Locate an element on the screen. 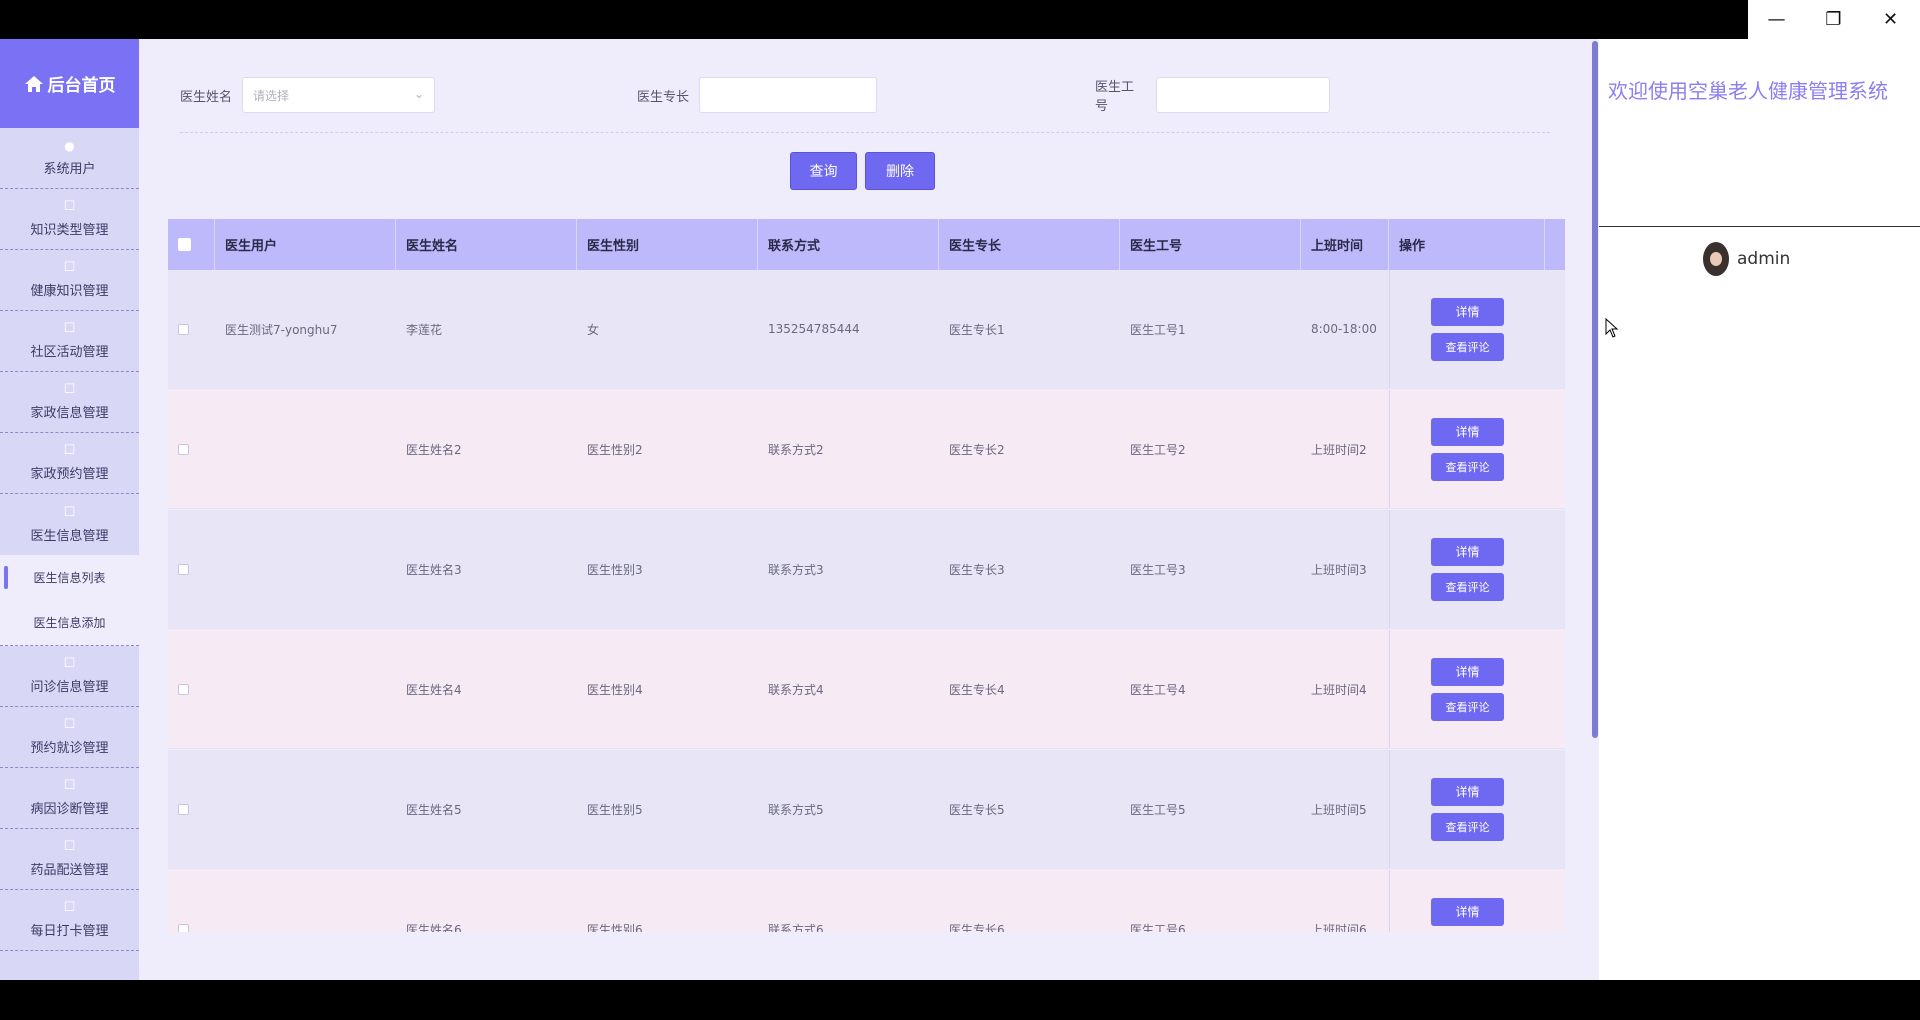 This screenshot has width=1920, height=1020. scrollbar is located at coordinates (1595, 509).